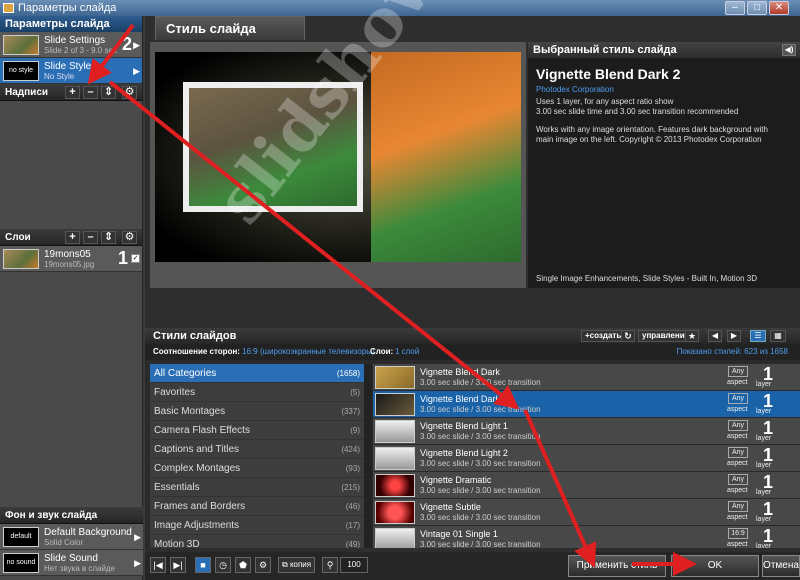 This screenshot has width=800, height=580. Describe the element at coordinates (456, 480) in the screenshot. I see `style-name: Vignette Dramatic` at that location.